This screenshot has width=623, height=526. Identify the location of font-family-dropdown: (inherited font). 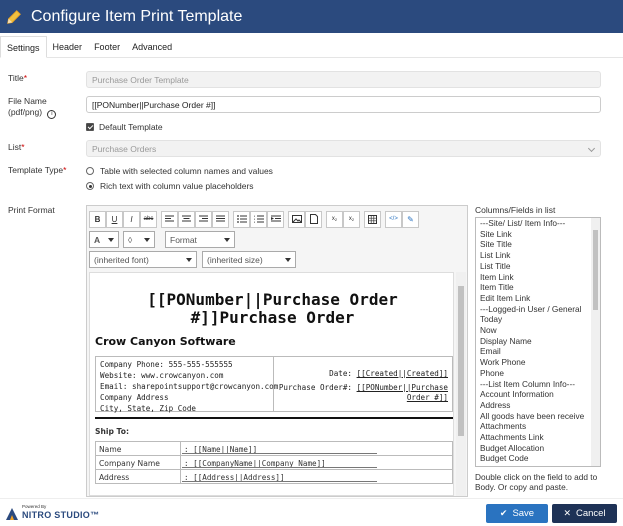
(143, 259).